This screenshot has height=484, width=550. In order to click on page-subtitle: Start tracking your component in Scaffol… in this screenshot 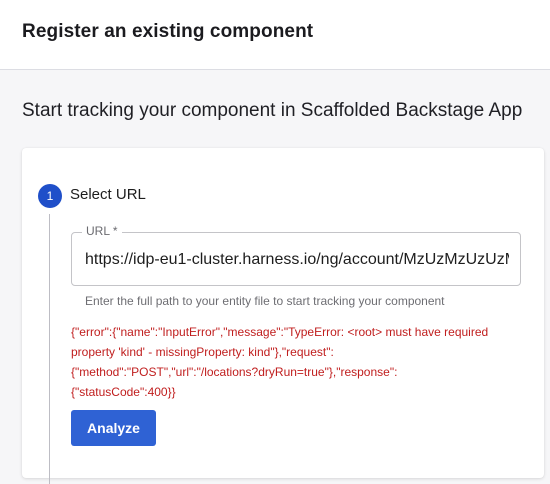, I will do `click(272, 110)`.